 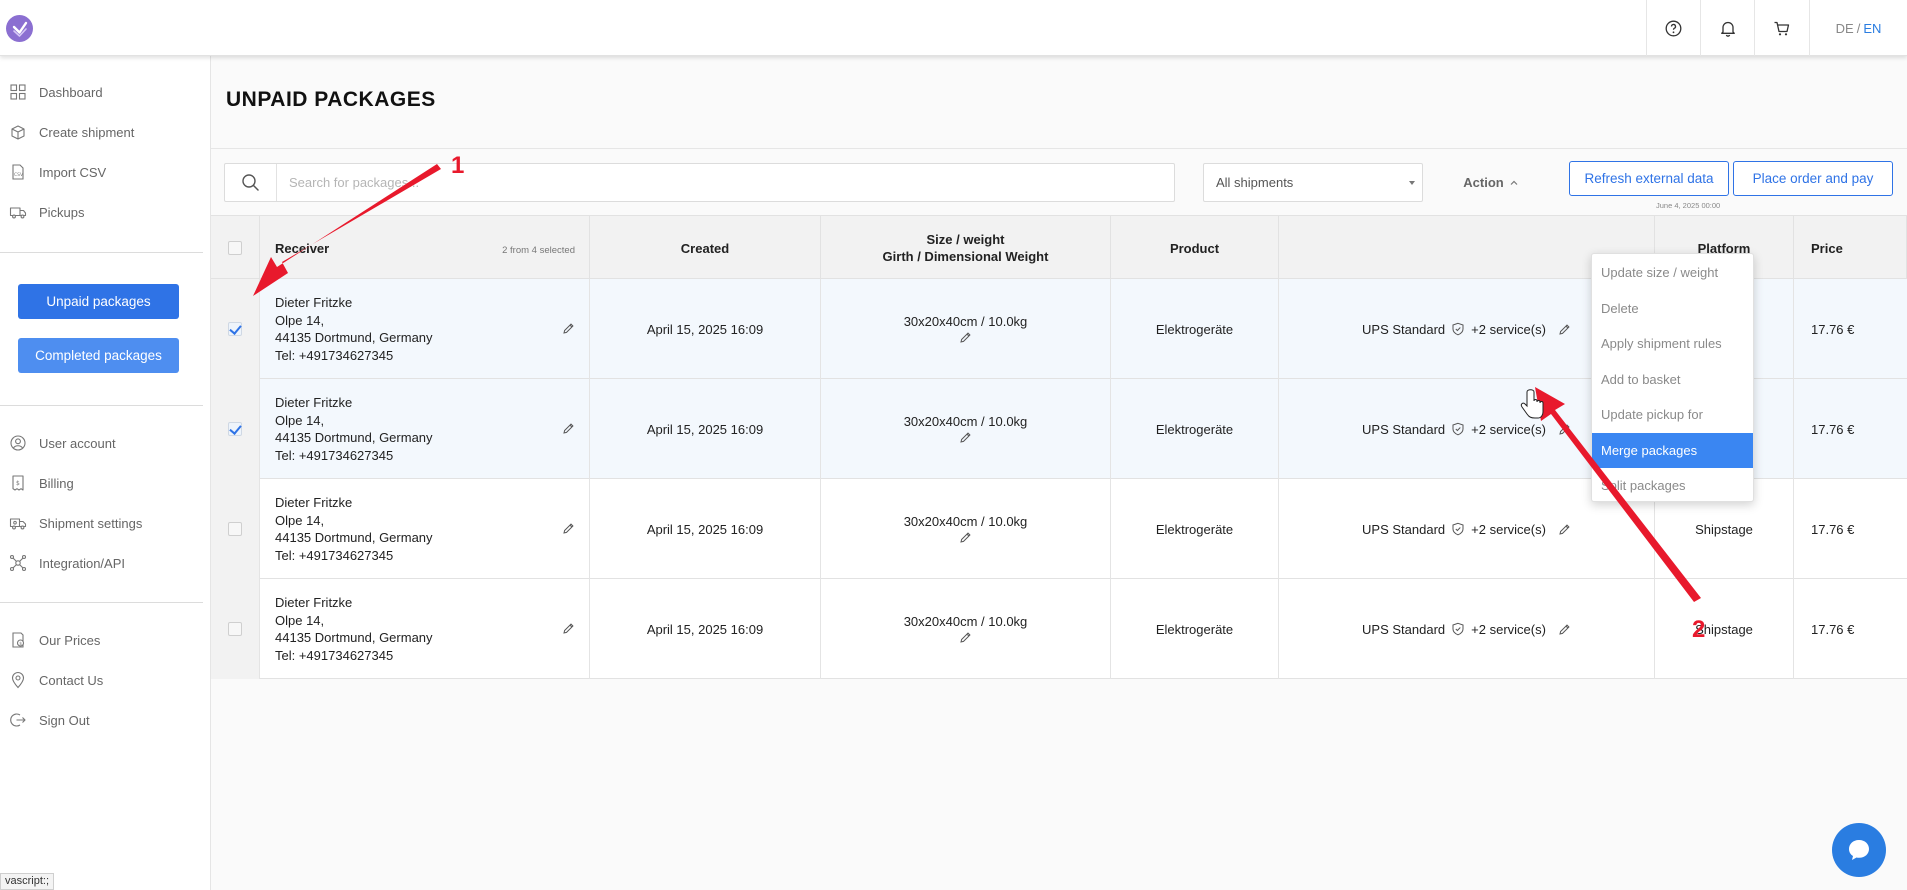 I want to click on refresh-external-data-button: Refresh external data, so click(x=1649, y=178).